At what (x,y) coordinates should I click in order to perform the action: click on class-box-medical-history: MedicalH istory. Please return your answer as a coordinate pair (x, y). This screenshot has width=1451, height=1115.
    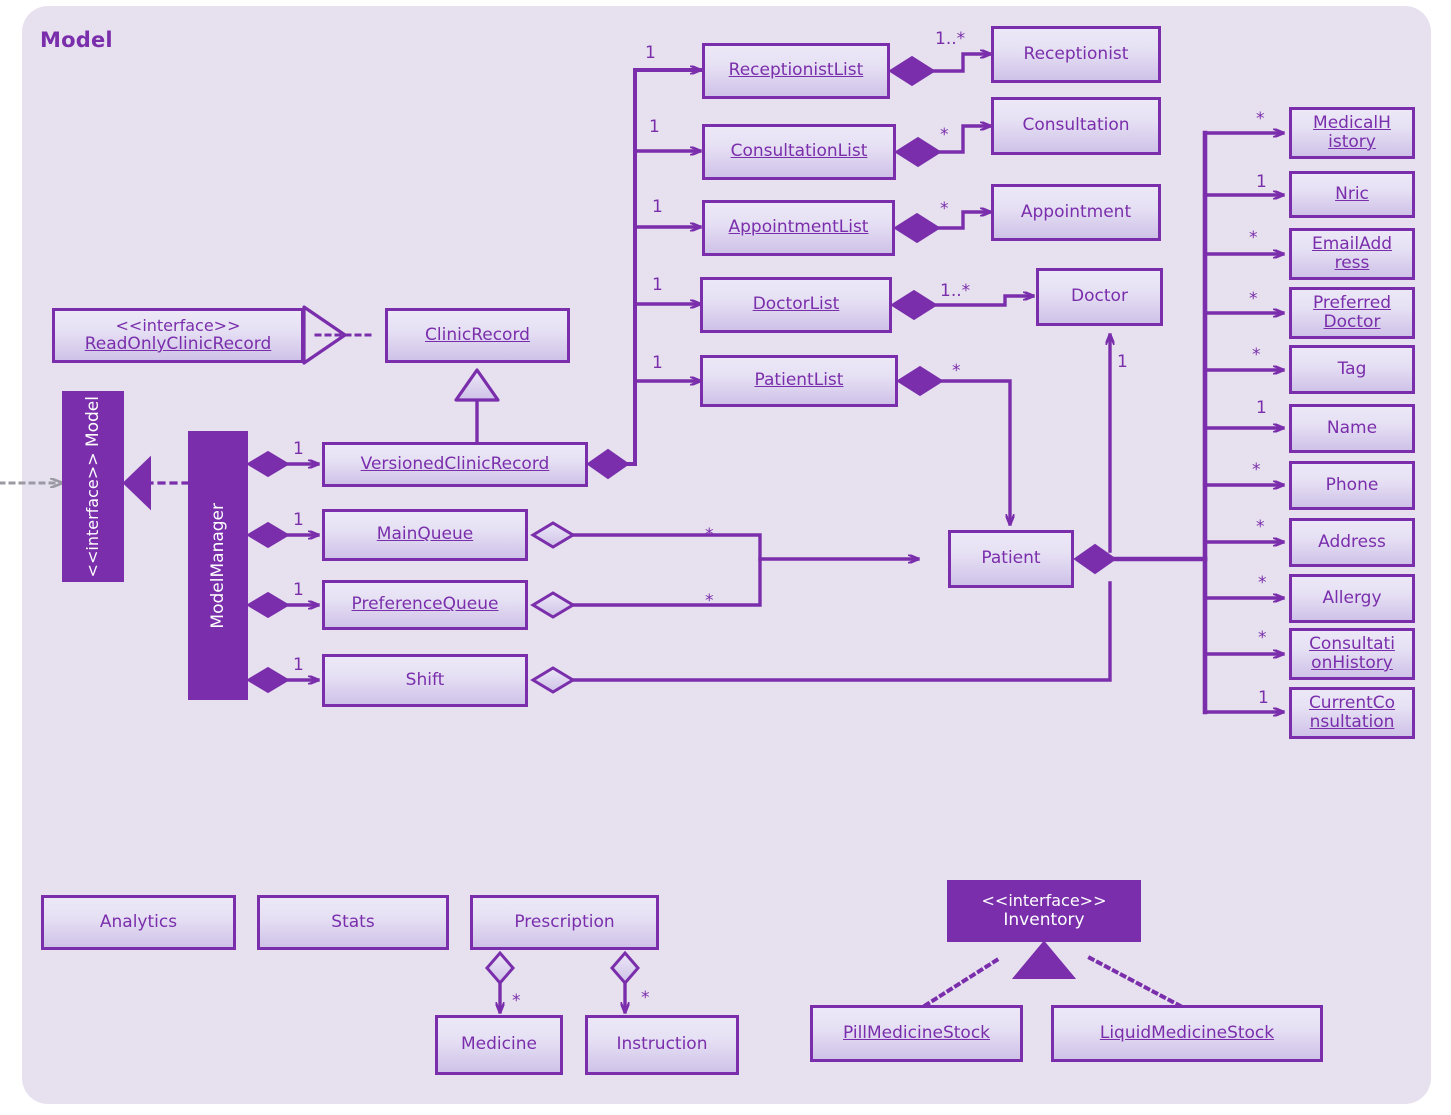
    Looking at the image, I should click on (1352, 133).